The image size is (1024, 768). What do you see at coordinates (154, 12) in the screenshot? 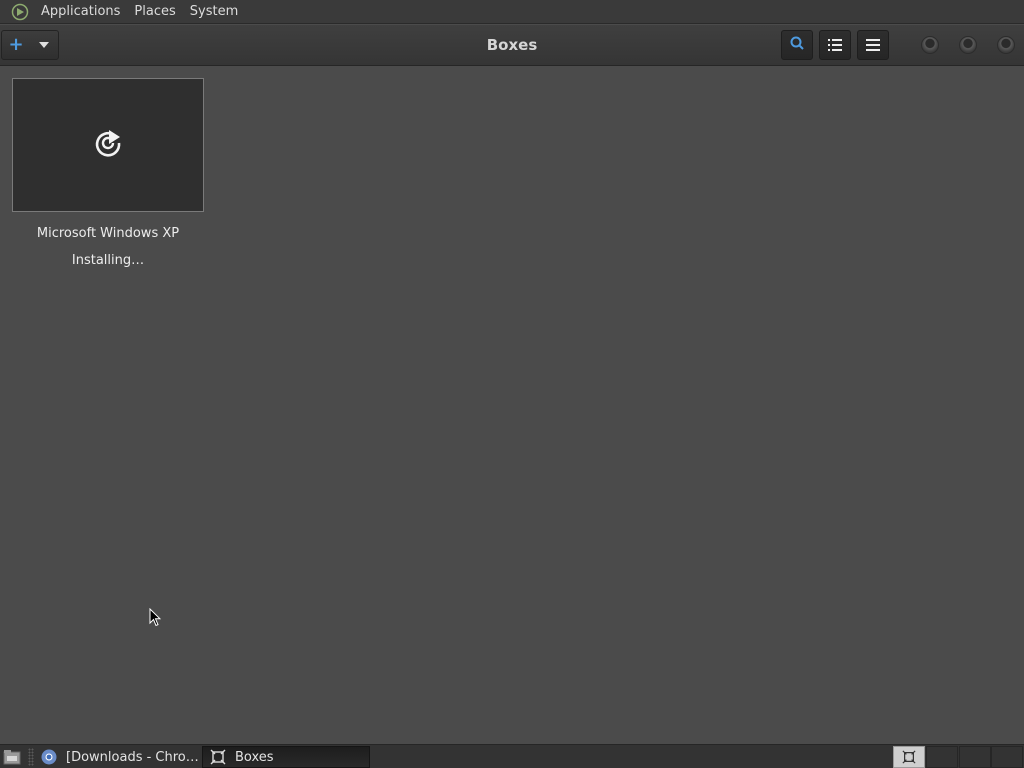
I see `places-menu: Places` at bounding box center [154, 12].